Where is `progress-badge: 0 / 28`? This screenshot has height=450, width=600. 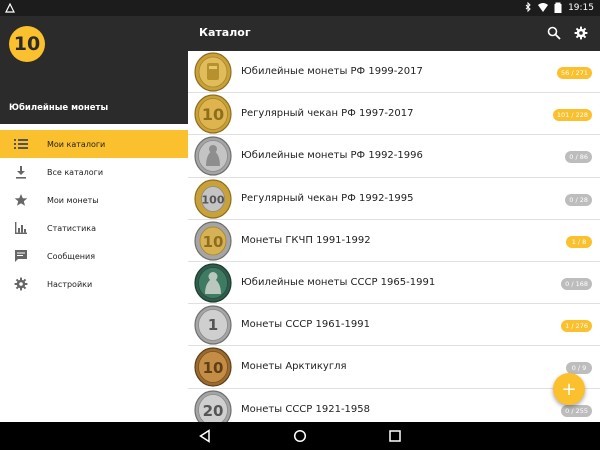 progress-badge: 0 / 28 is located at coordinates (578, 199).